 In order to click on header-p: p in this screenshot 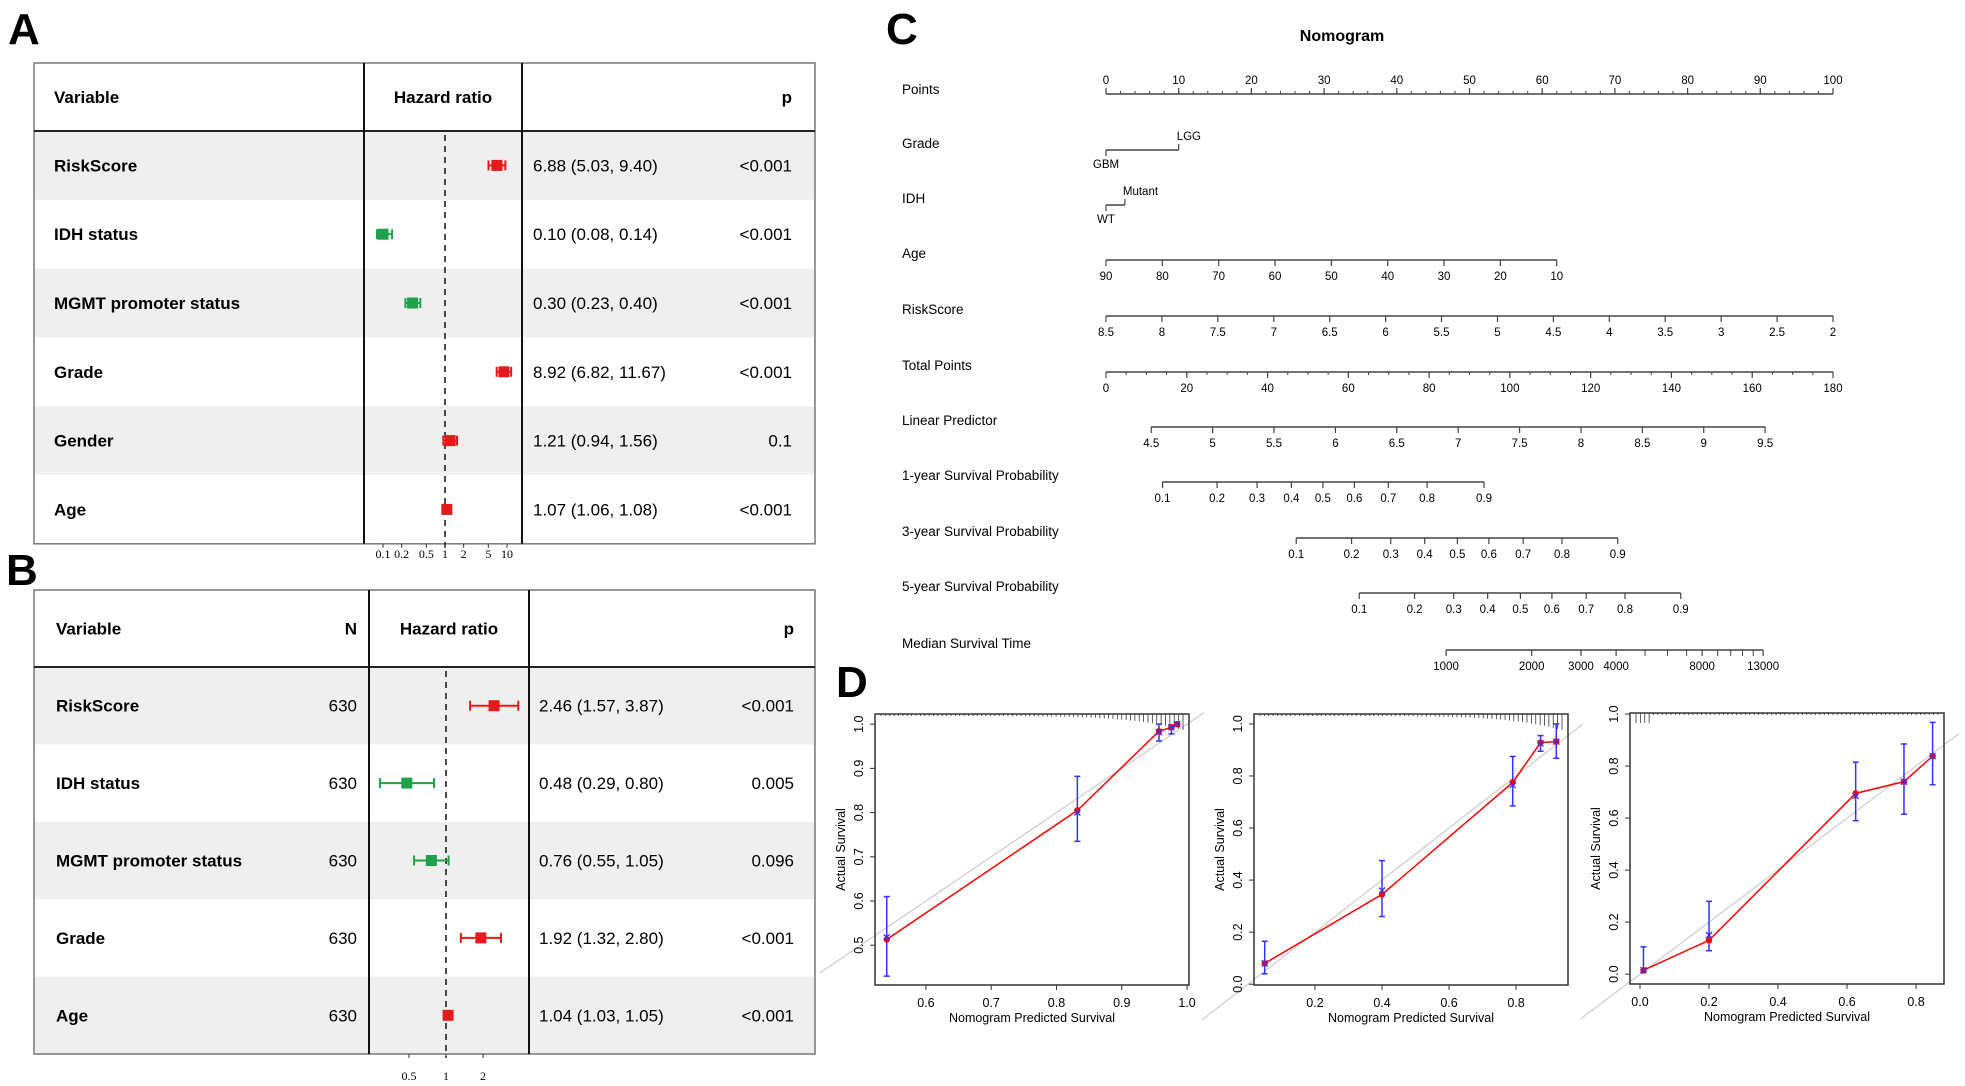, I will do `click(787, 97)`.